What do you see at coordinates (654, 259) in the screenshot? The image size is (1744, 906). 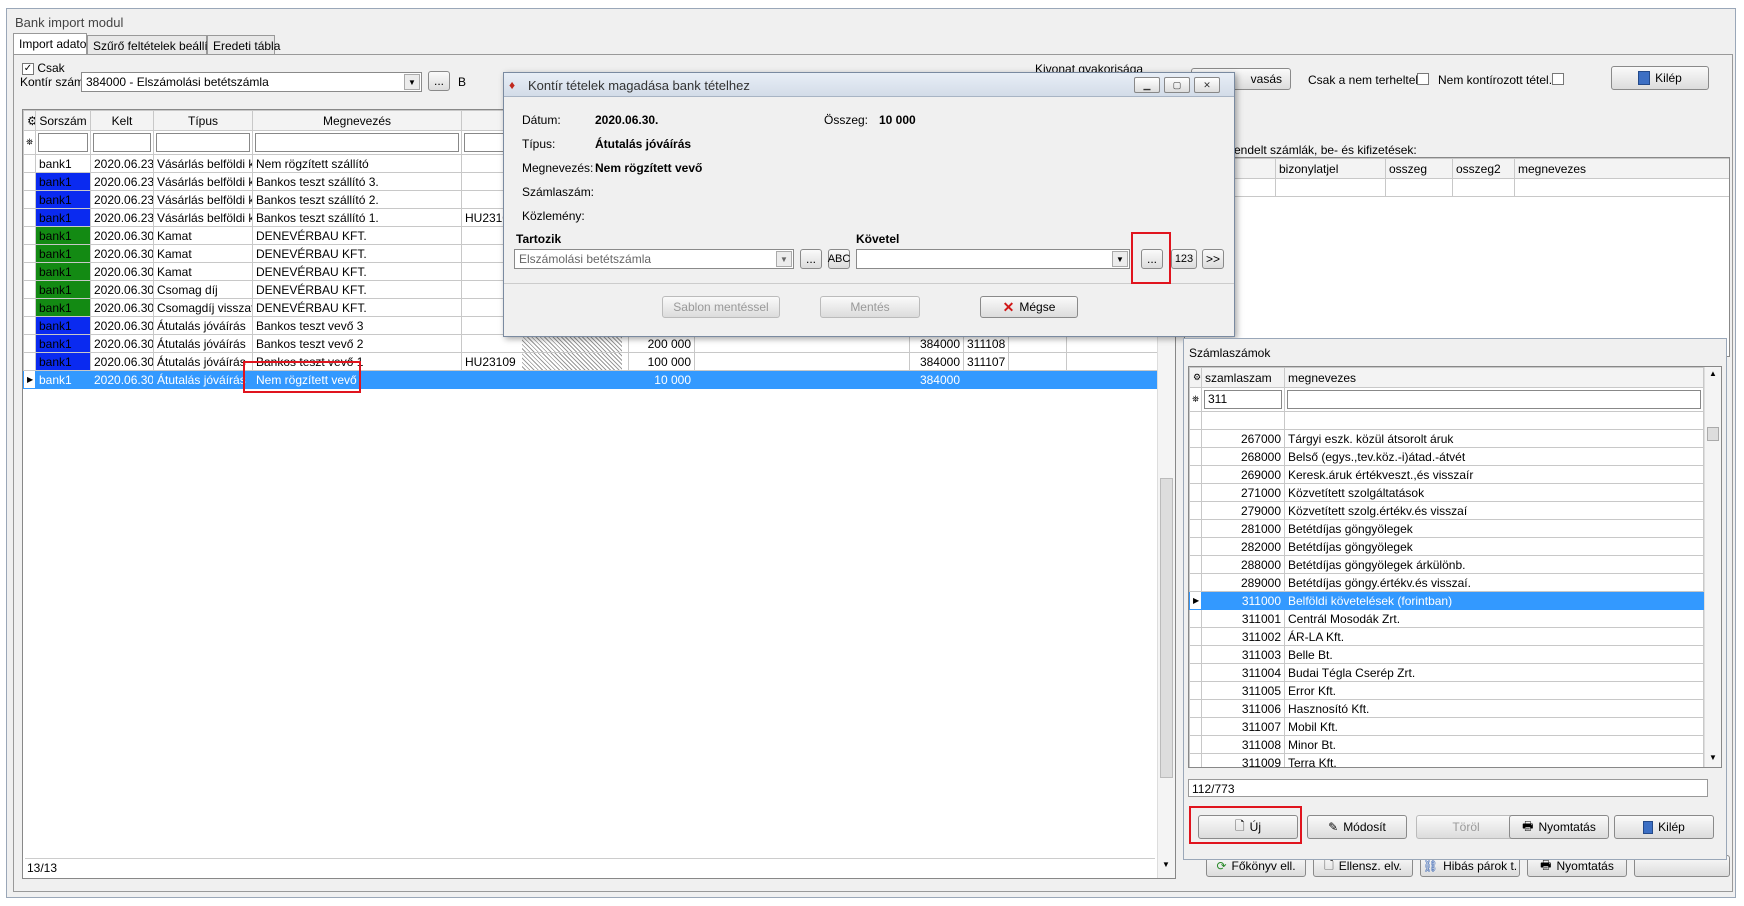 I see `tartozik-combo: Elszámolási betétszámla ▼` at bounding box center [654, 259].